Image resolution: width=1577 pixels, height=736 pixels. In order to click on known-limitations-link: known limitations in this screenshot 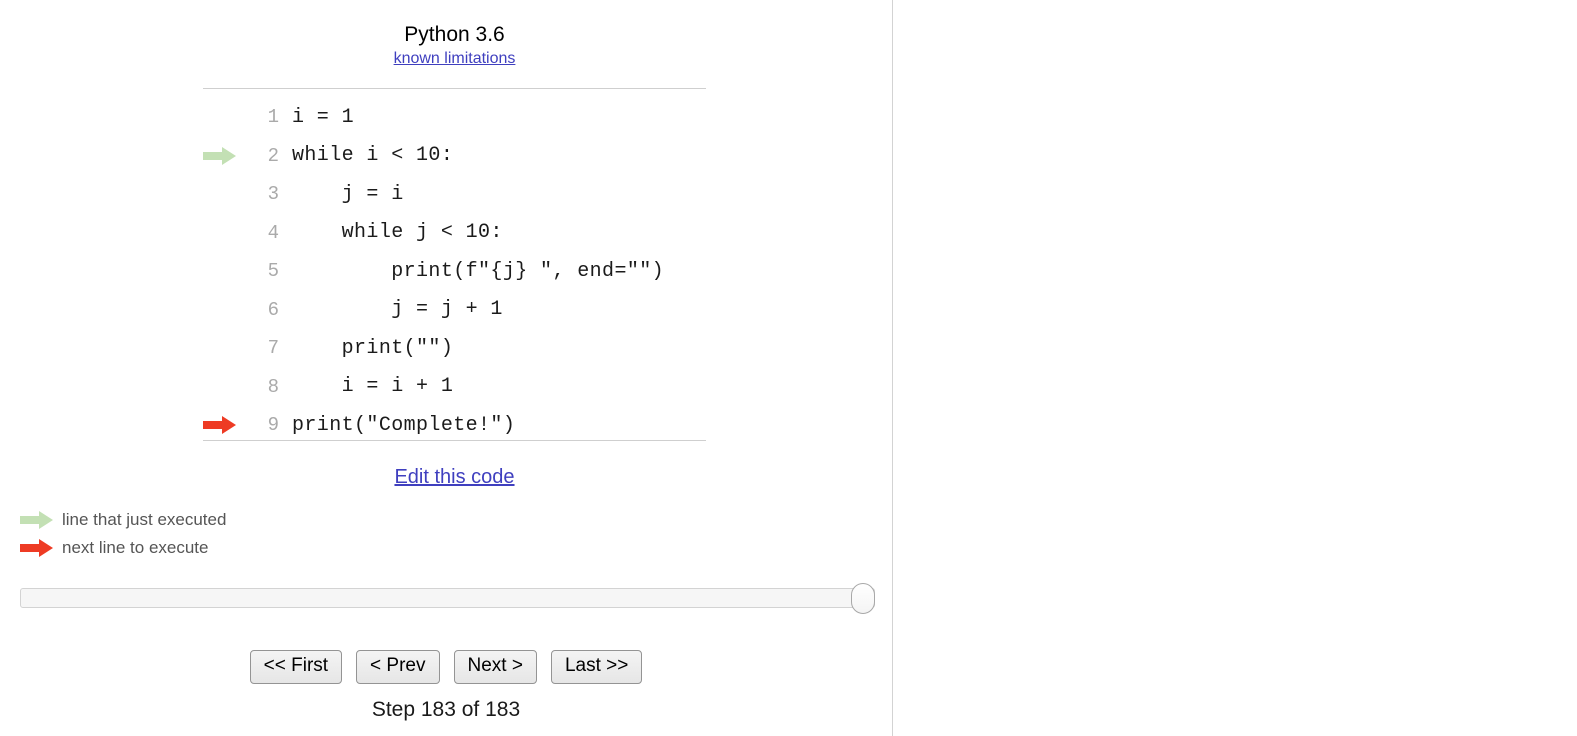, I will do `click(455, 59)`.